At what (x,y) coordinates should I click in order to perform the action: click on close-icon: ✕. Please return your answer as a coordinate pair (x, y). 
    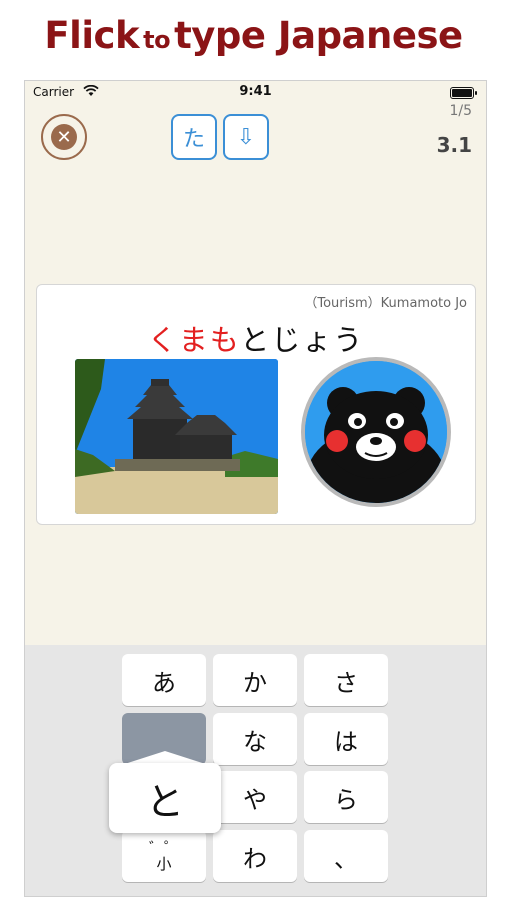
    Looking at the image, I should click on (64, 137).